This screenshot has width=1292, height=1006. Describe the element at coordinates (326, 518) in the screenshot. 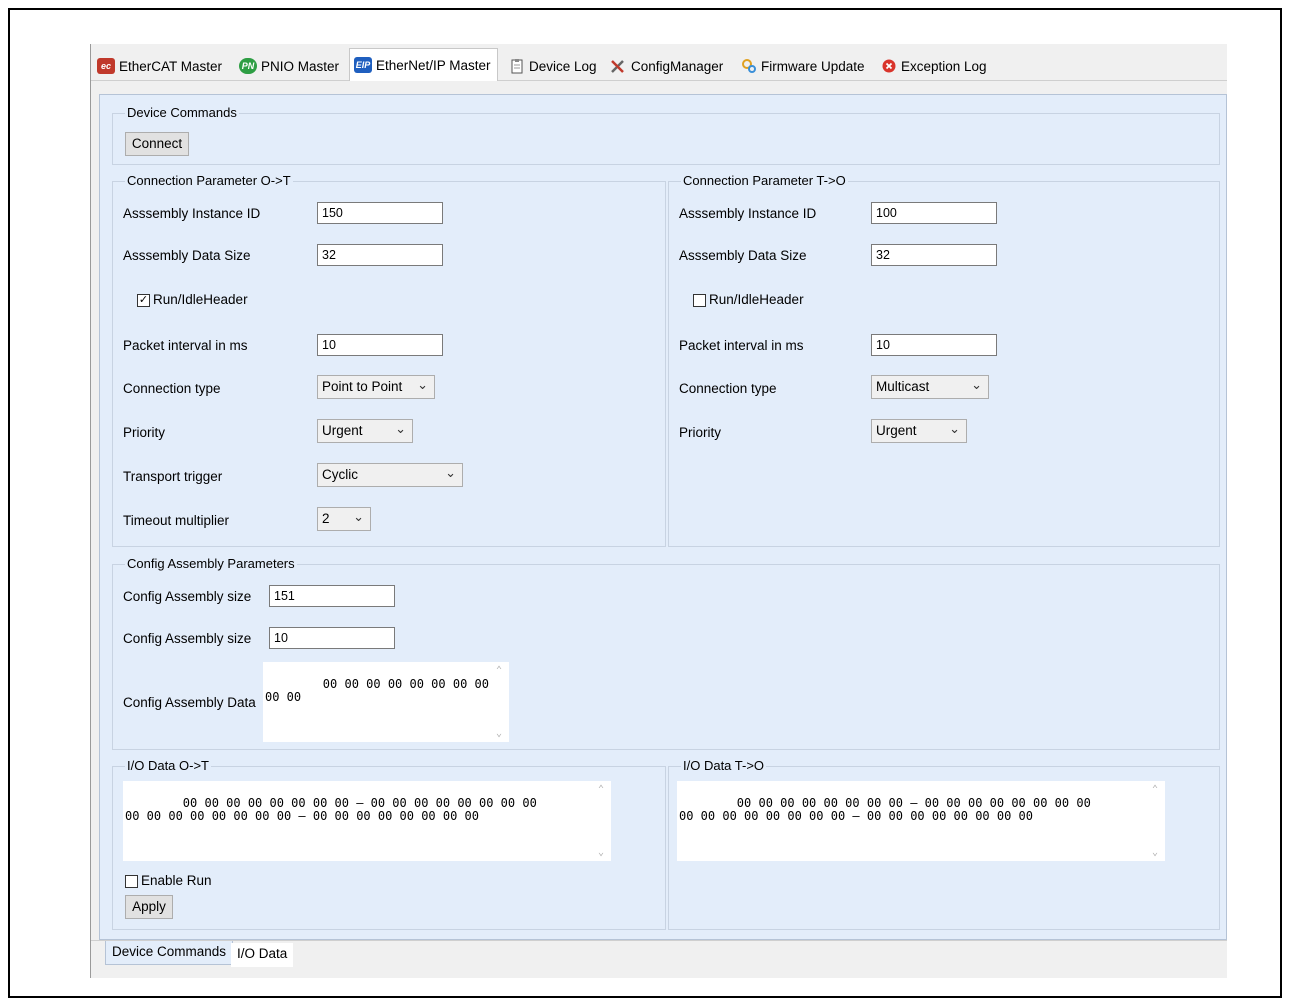

I see `select-value: 2` at that location.